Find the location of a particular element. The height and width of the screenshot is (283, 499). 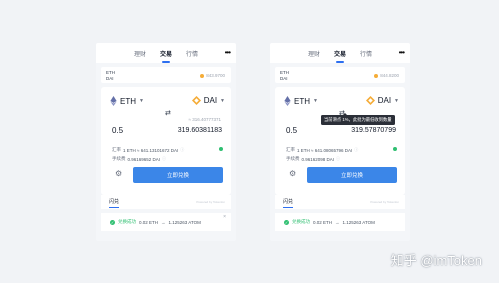

estimate-amount: ≈ 316.40777371 is located at coordinates (205, 119).